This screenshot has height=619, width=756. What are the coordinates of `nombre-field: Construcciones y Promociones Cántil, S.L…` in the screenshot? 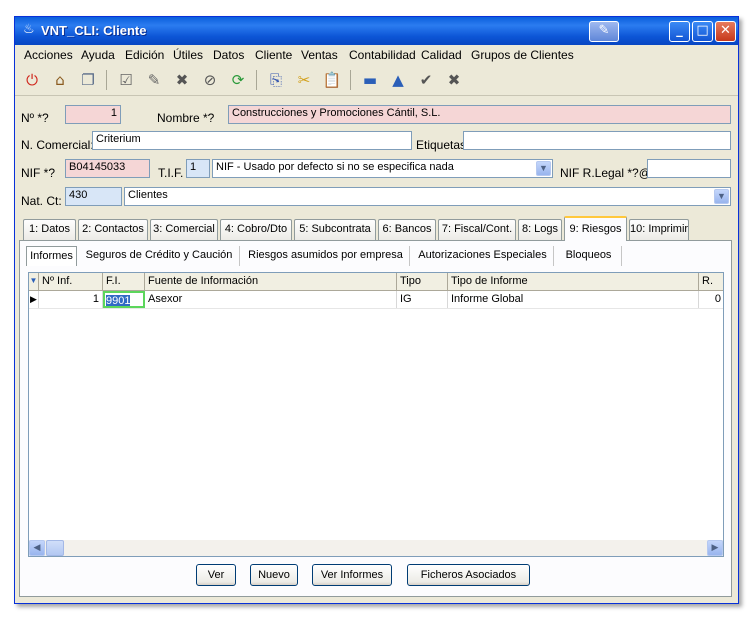 It's located at (479, 114).